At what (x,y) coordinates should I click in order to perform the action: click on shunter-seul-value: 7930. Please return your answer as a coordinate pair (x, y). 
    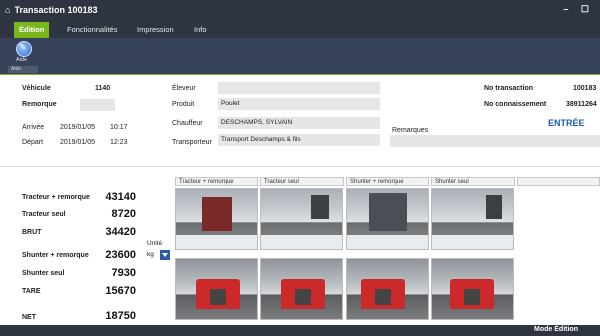
    Looking at the image, I should click on (123, 273).